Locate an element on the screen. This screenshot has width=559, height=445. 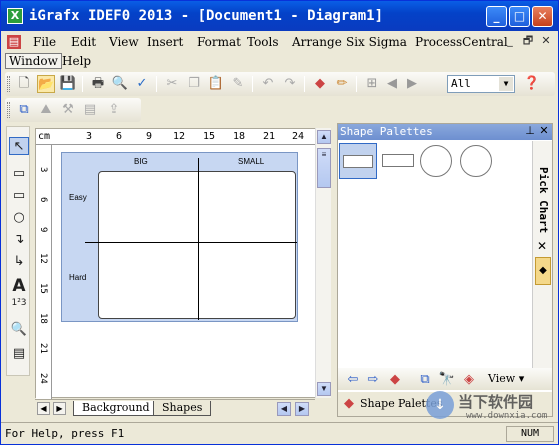
back-icon: ◀ is located at coordinates (392, 84).